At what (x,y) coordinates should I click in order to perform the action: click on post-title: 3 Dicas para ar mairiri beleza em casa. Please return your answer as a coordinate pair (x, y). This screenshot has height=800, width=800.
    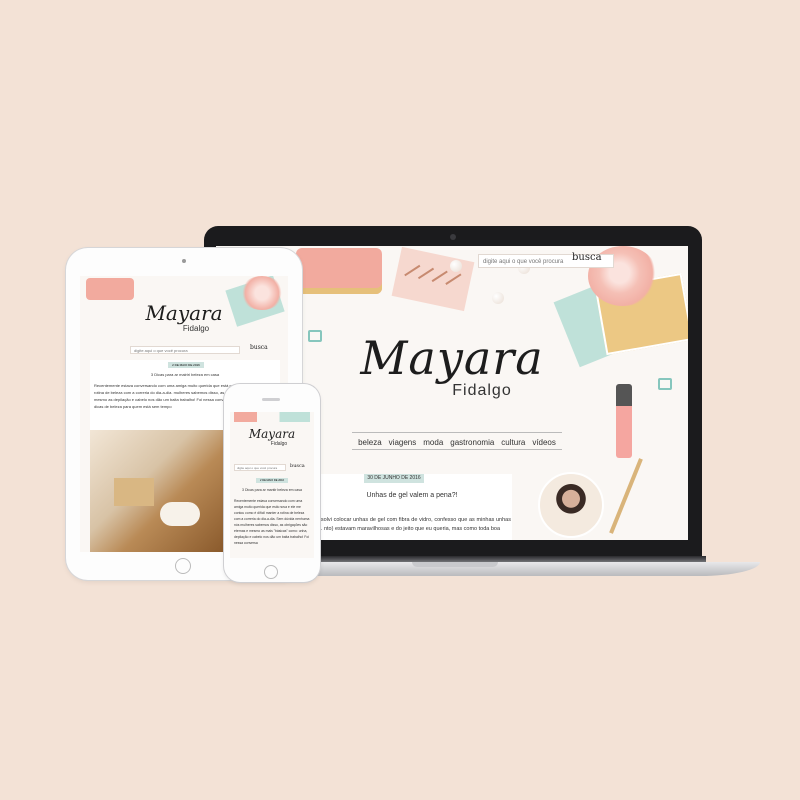
    Looking at the image, I should click on (185, 374).